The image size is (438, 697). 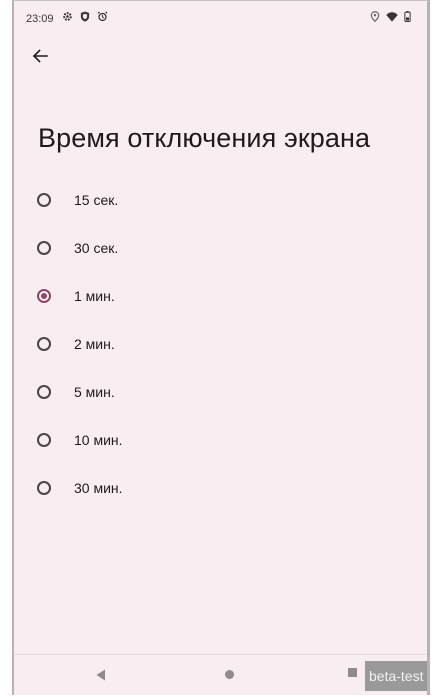 I want to click on option-5-min: 5 мин., so click(x=220, y=392).